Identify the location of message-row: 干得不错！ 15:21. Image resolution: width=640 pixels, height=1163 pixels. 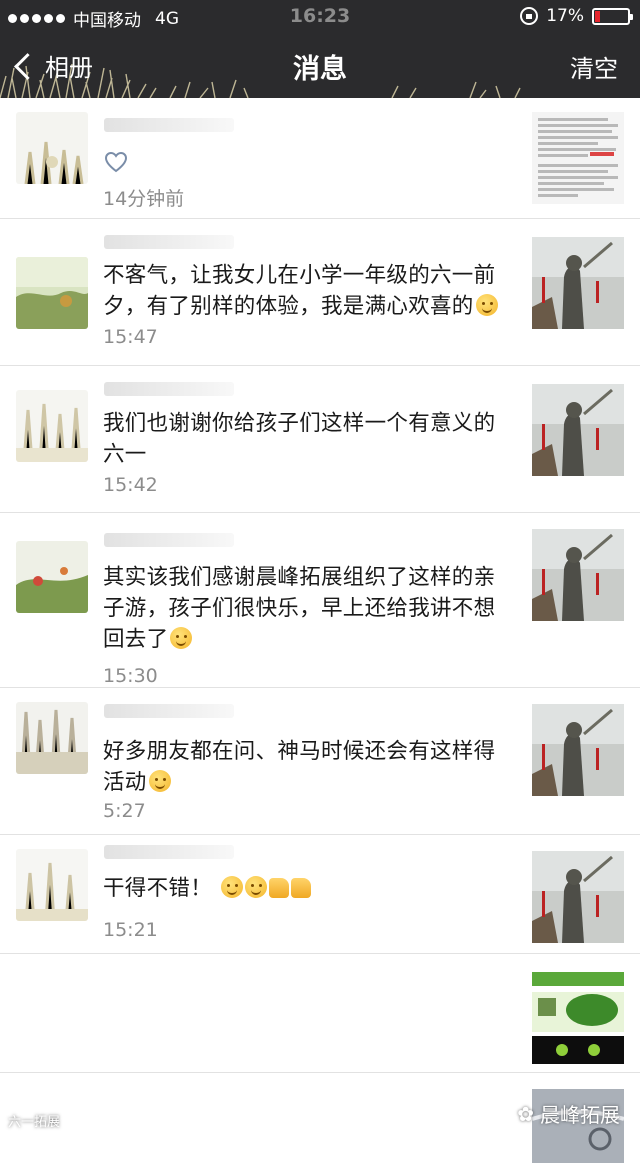
(320, 894).